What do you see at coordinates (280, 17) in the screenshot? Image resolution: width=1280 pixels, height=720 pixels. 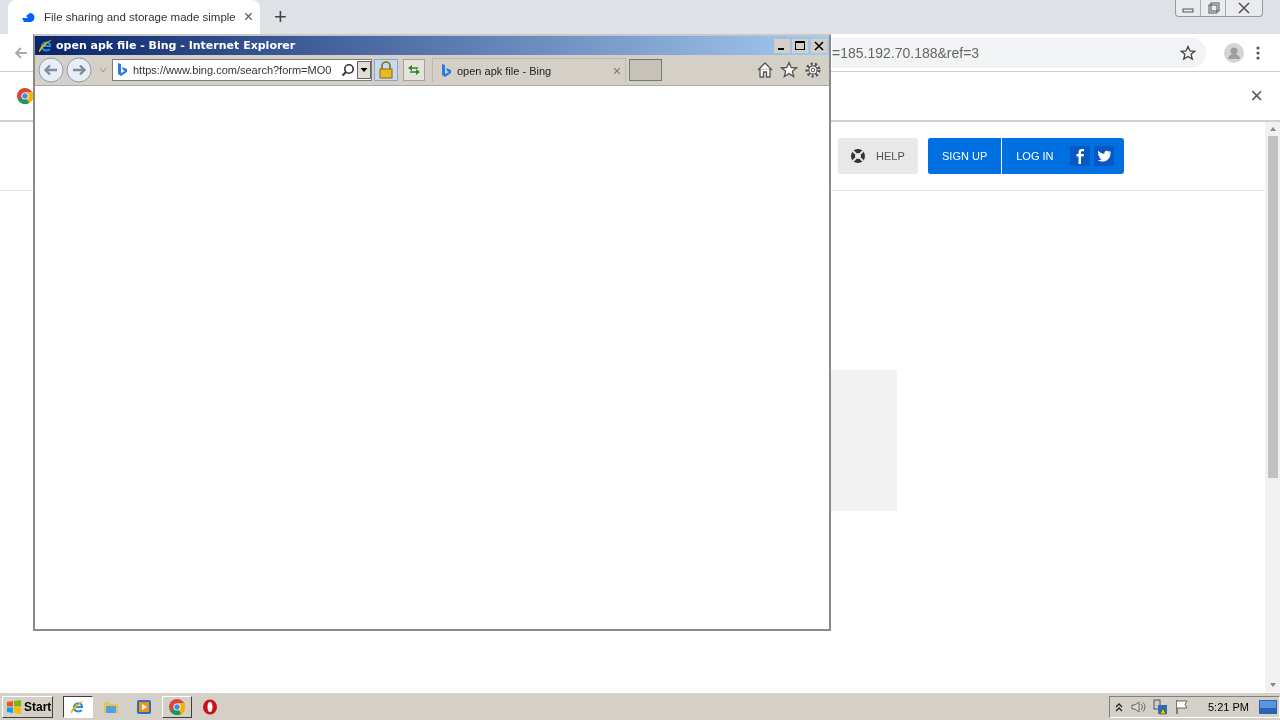 I see `new-tab-button: +` at bounding box center [280, 17].